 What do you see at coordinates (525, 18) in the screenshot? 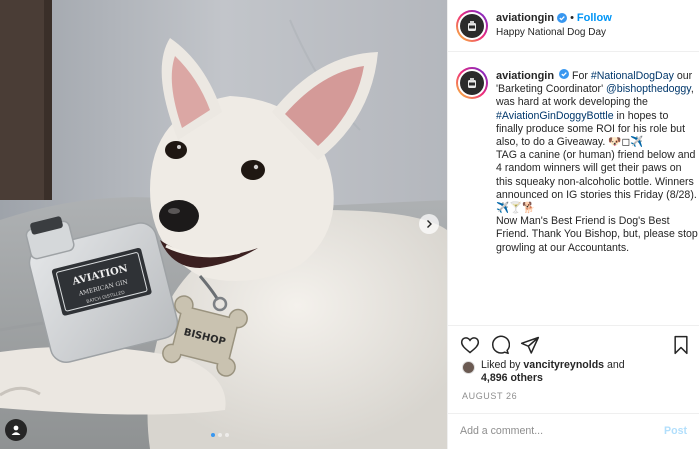
I see `author-username: aviationgin` at bounding box center [525, 18].